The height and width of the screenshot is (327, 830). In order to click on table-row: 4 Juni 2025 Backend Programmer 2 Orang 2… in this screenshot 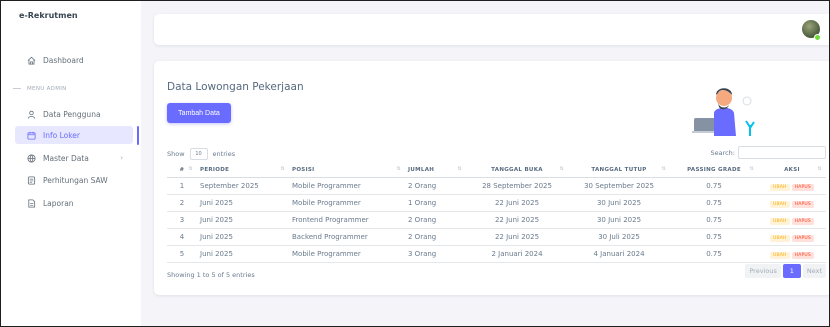, I will do `click(496, 237)`.